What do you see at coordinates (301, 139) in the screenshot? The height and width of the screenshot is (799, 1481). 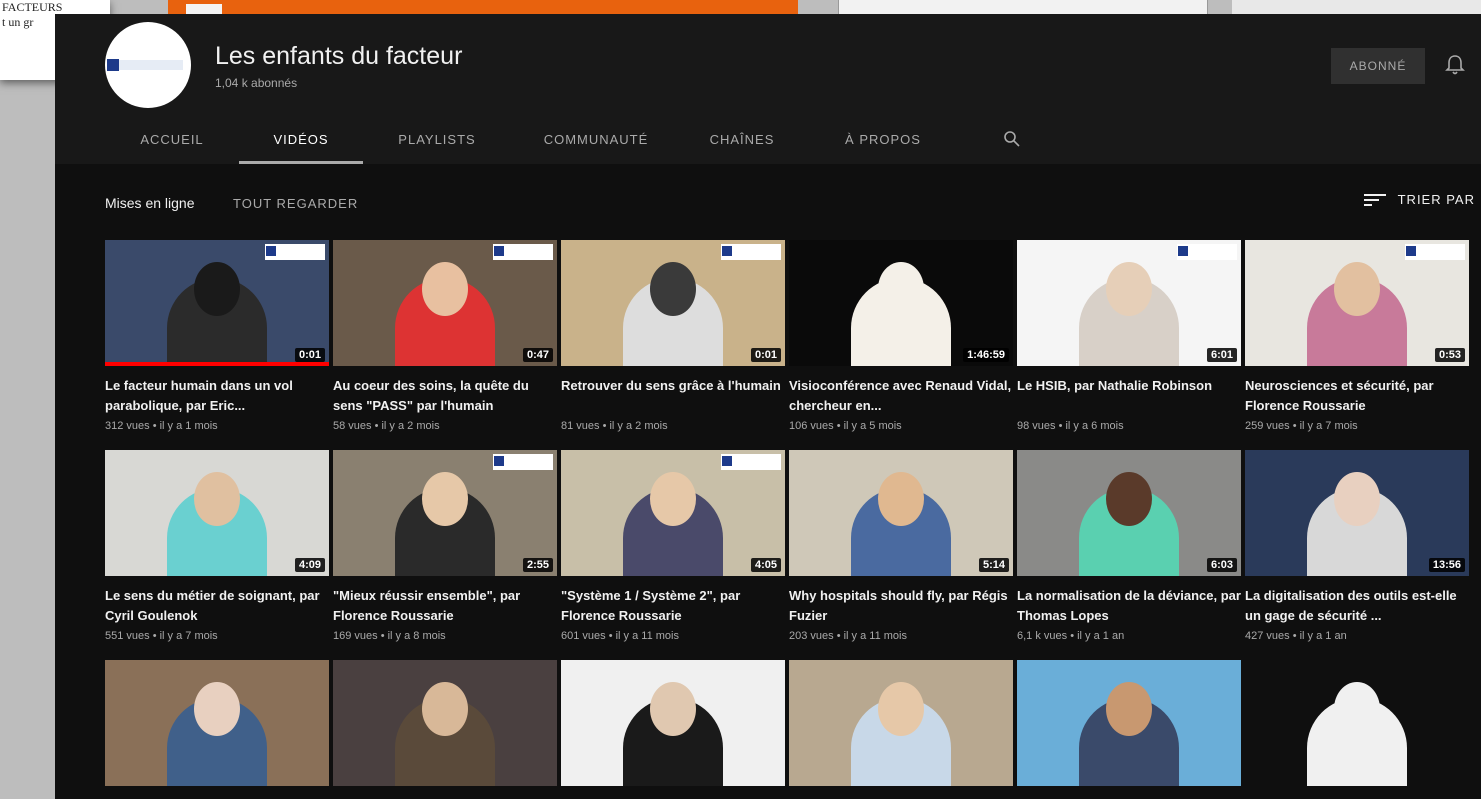 I see `tab-videos: VIDÉOS` at bounding box center [301, 139].